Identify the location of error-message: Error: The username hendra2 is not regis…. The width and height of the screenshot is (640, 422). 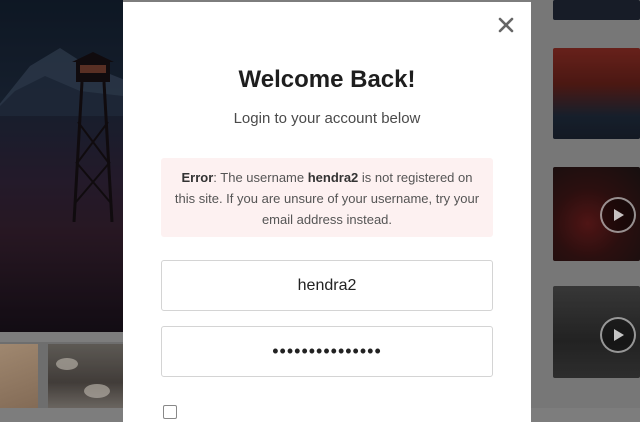
(327, 197).